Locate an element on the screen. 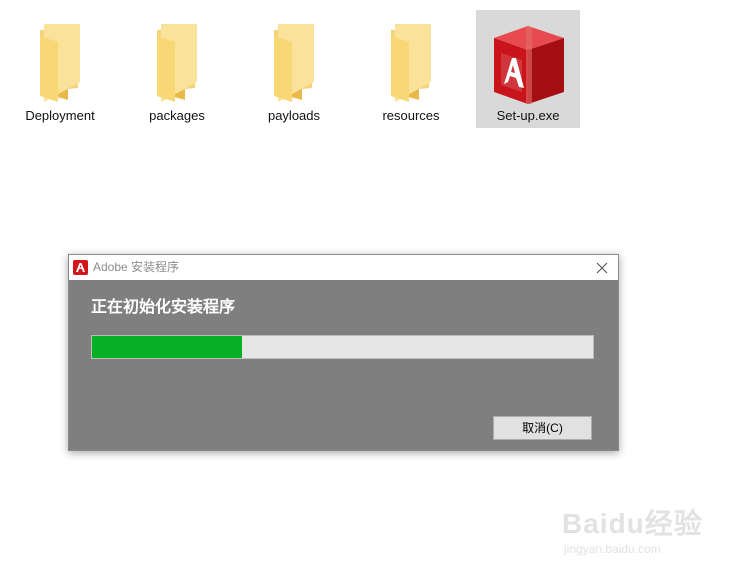 This screenshot has width=733, height=576. status-text: 正在初始化安装程序 is located at coordinates (163, 306).